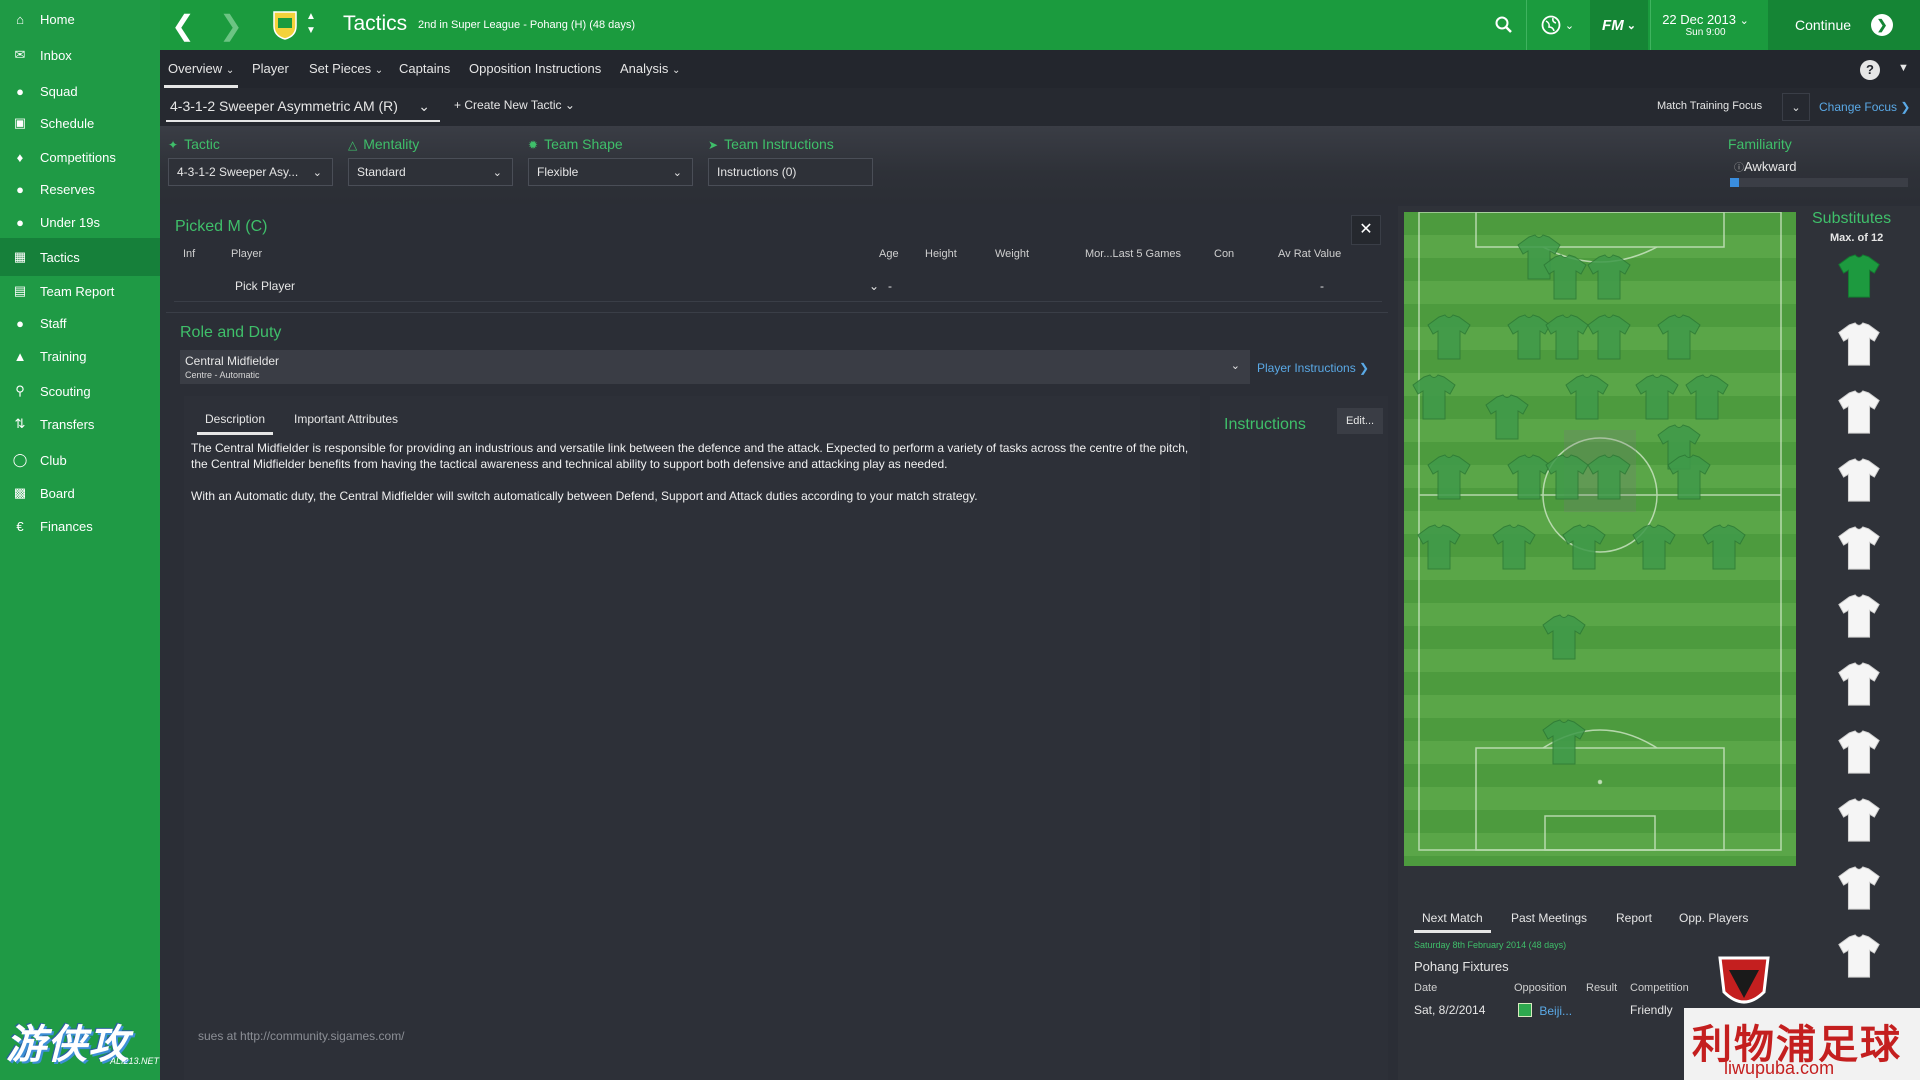 Image resolution: width=1920 pixels, height=1080 pixels. I want to click on create-new-tactic-button: + Create New Tactic ⌄, so click(514, 105).